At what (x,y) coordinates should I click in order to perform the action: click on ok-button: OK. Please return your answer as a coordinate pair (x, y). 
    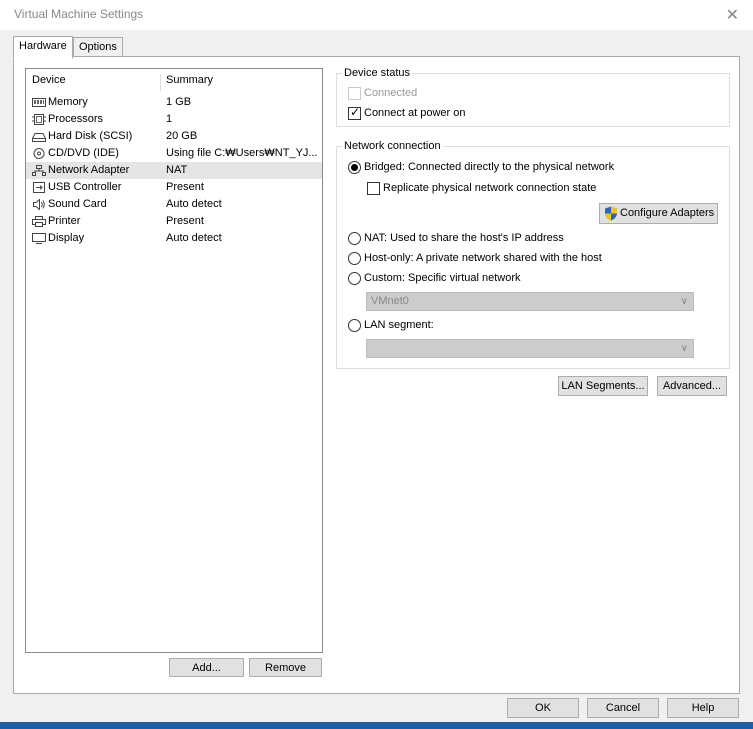
    Looking at the image, I should click on (543, 708).